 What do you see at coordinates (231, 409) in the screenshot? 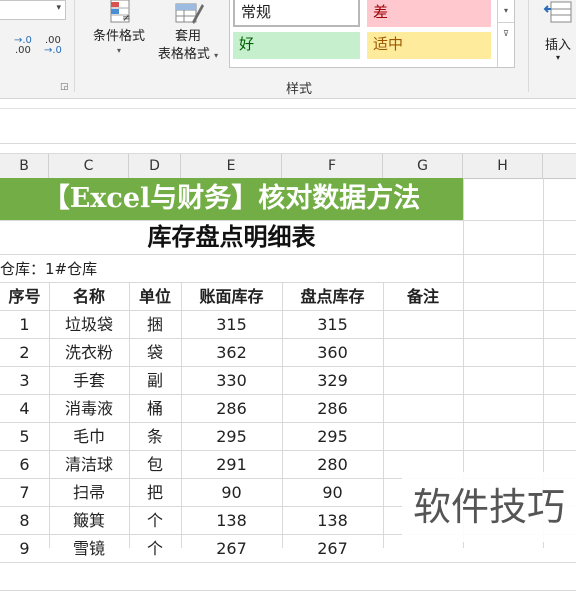
I see `cell-book-stock: 286` at bounding box center [231, 409].